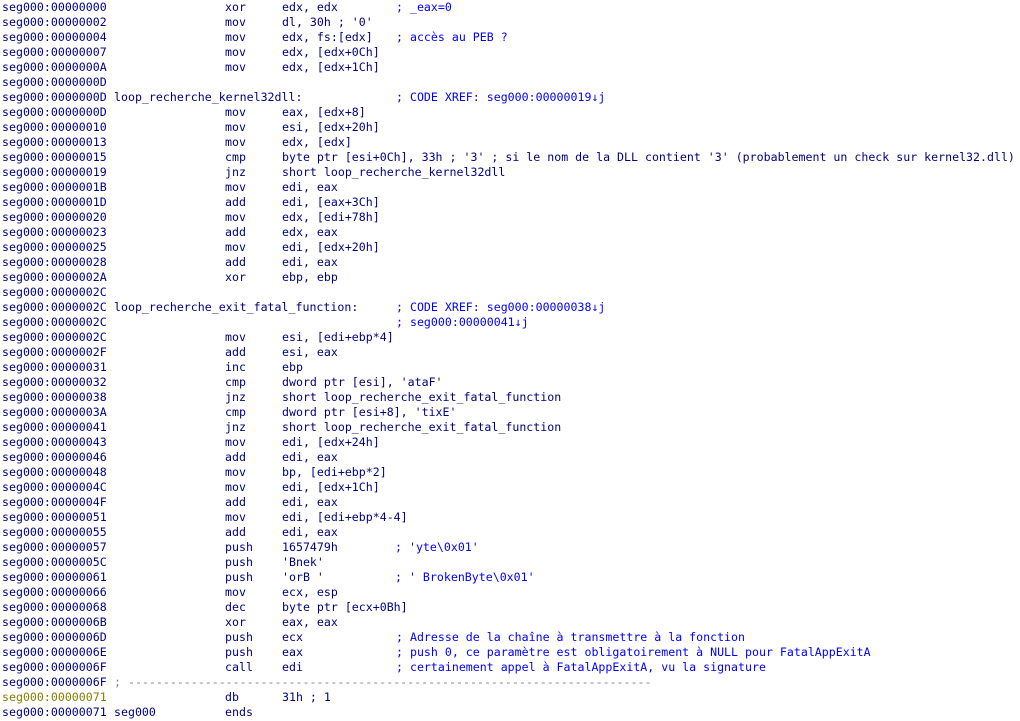 This screenshot has height=721, width=1020. Describe the element at coordinates (510, 292) in the screenshot. I see `listing-line: seg000:0000002C` at that location.